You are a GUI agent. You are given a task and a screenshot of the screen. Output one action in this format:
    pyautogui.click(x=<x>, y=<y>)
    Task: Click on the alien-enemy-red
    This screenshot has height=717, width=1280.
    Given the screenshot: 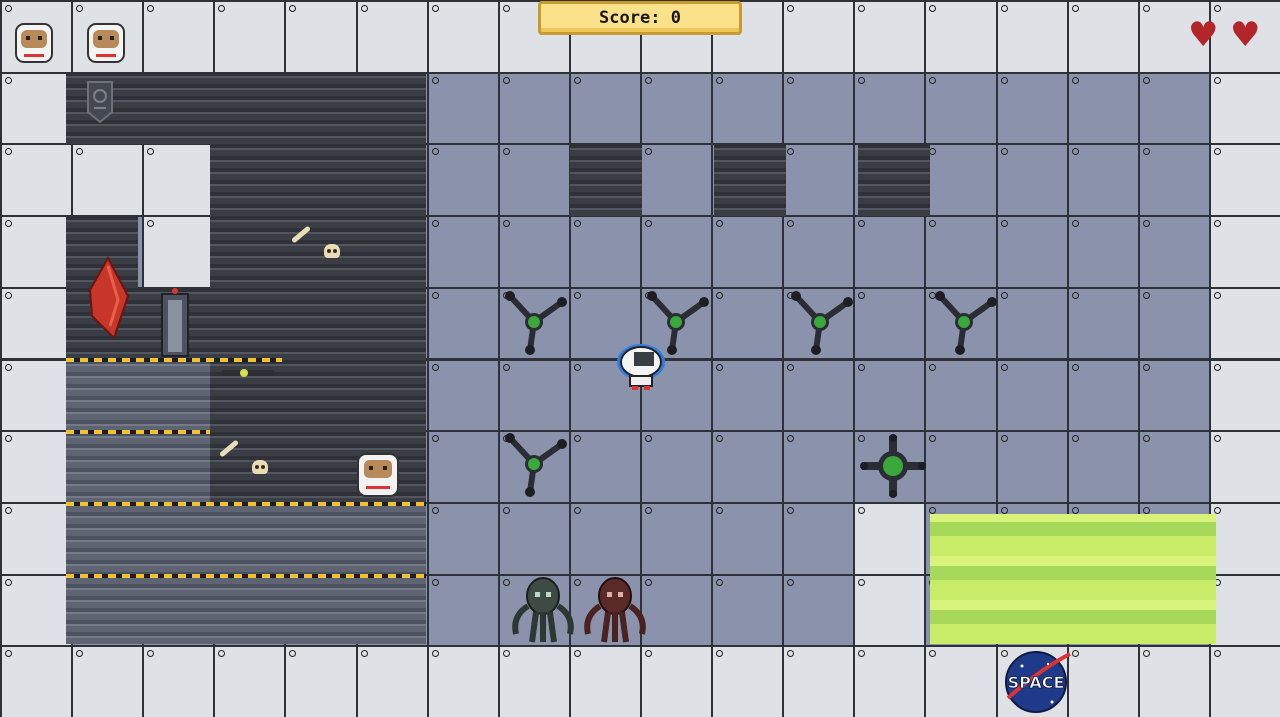 What is the action you would take?
    pyautogui.click(x=615, y=608)
    